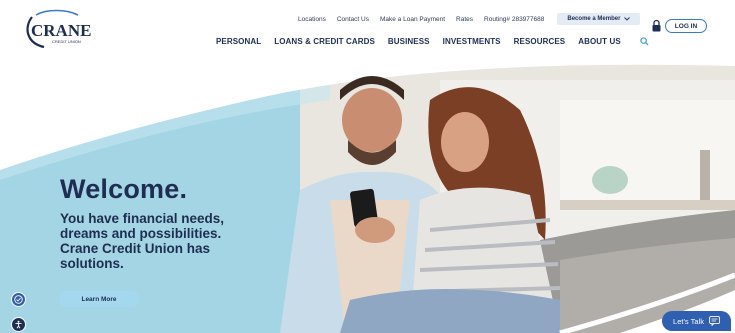 The width and height of the screenshot is (735, 333). What do you see at coordinates (66, 41) in the screenshot?
I see `logo-subtext: CREDIT UNION` at bounding box center [66, 41].